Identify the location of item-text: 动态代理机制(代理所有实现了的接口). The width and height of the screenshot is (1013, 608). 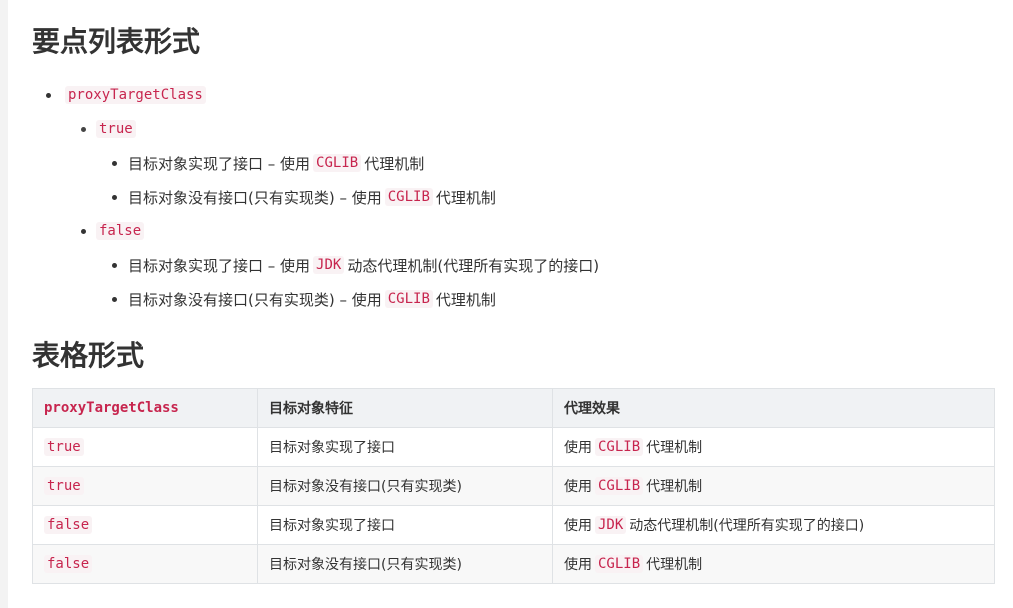
(473, 265).